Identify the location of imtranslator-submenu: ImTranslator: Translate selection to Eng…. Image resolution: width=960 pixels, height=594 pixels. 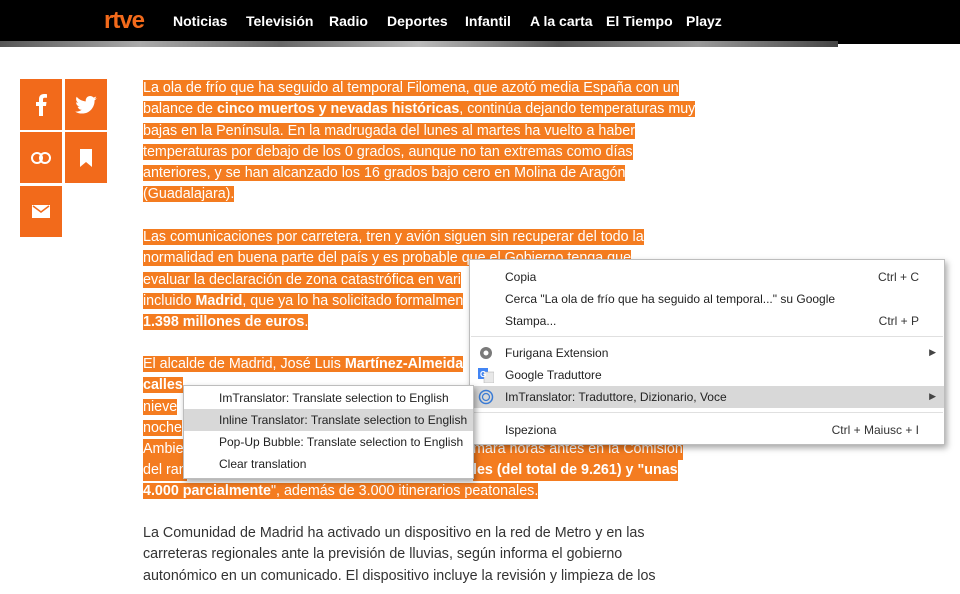
(328, 432).